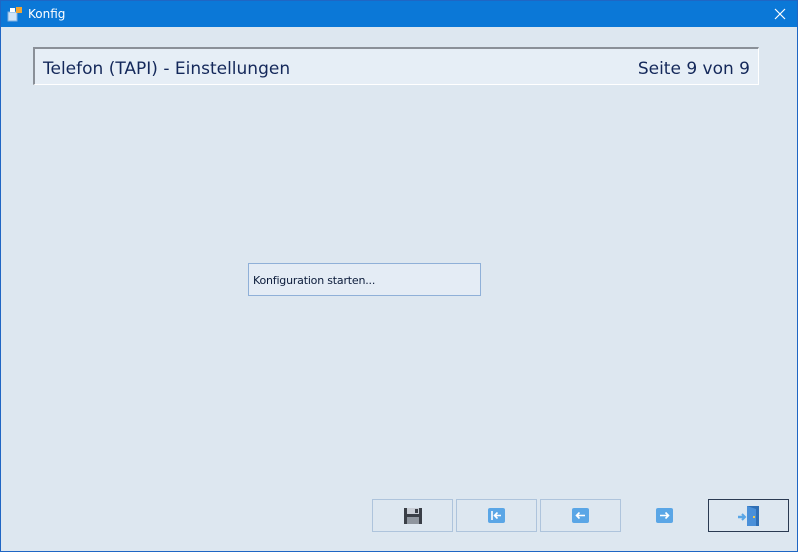  I want to click on page-title: Telefon (TAPI) - Einstellungen, so click(167, 69).